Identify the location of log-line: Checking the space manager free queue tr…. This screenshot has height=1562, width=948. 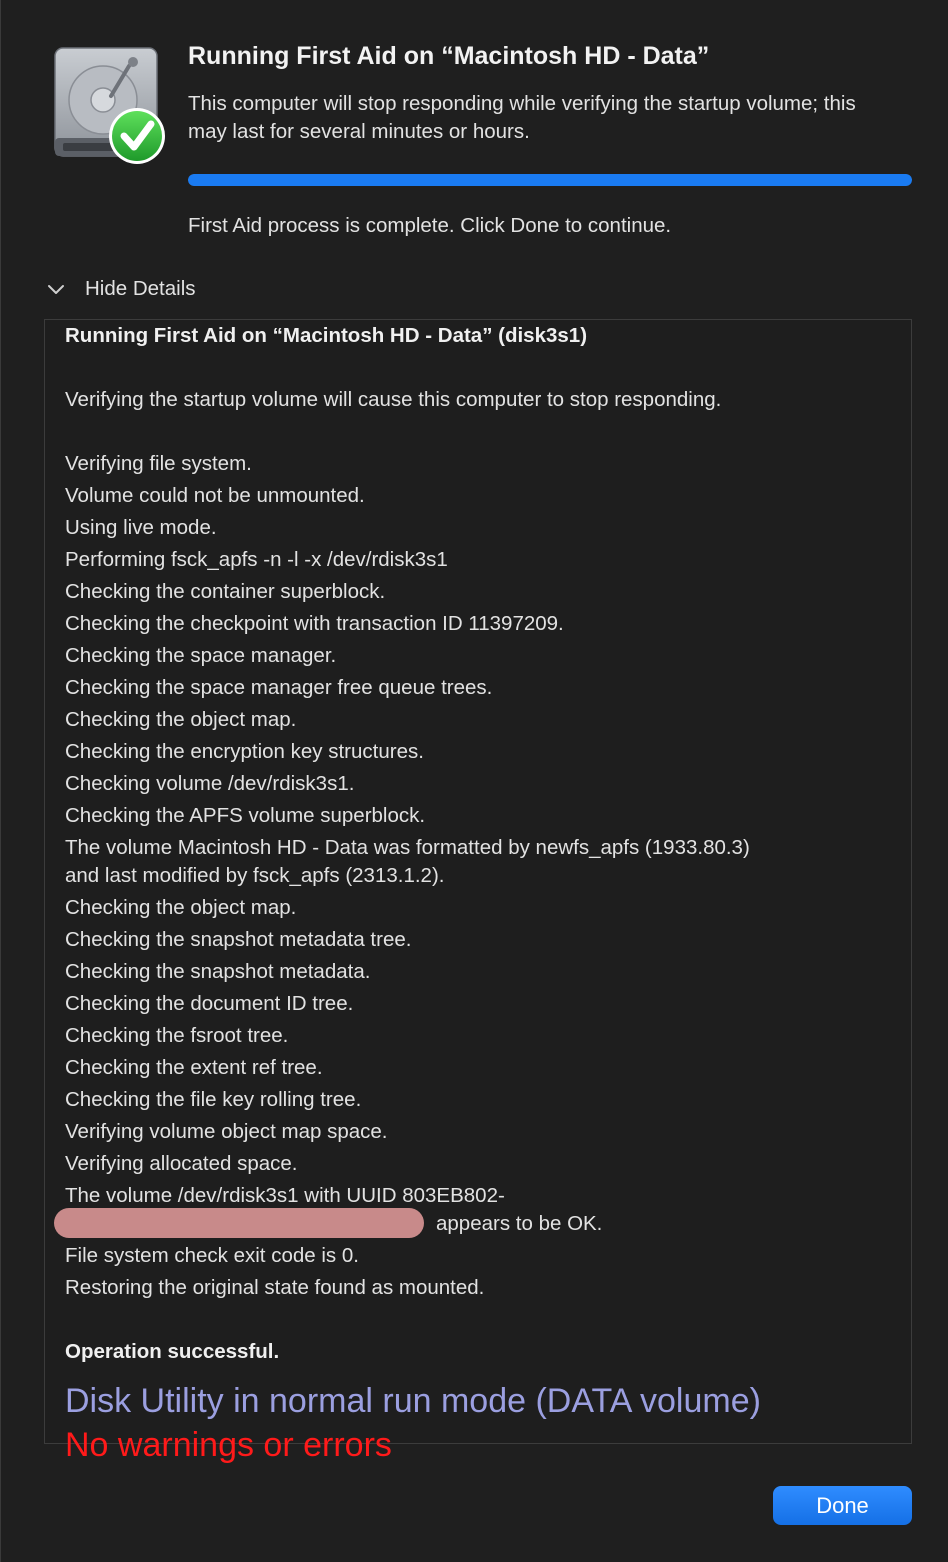
(279, 687).